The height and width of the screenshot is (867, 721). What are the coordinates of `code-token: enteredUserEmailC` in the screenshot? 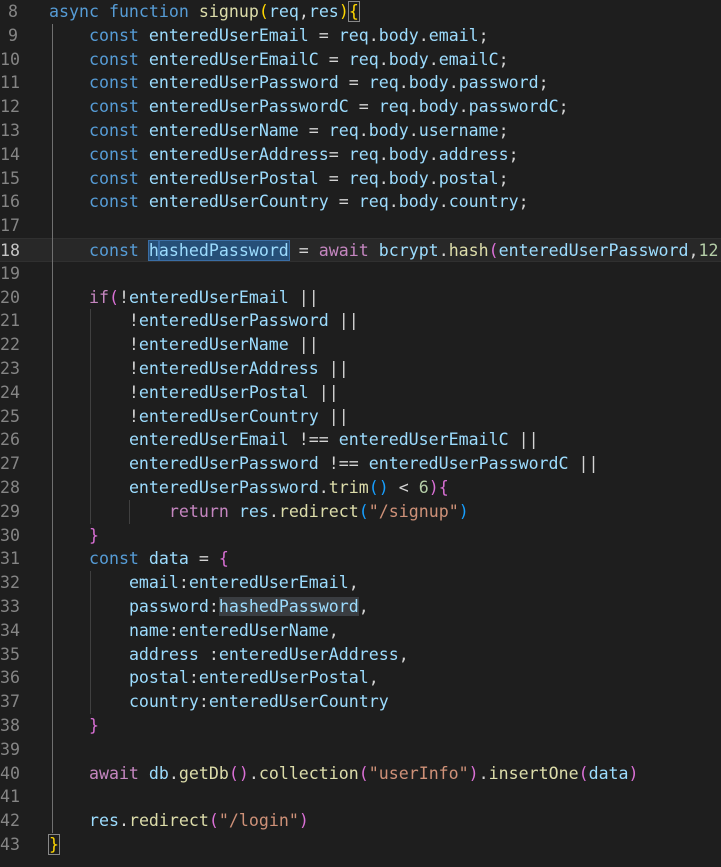 It's located at (233, 59).